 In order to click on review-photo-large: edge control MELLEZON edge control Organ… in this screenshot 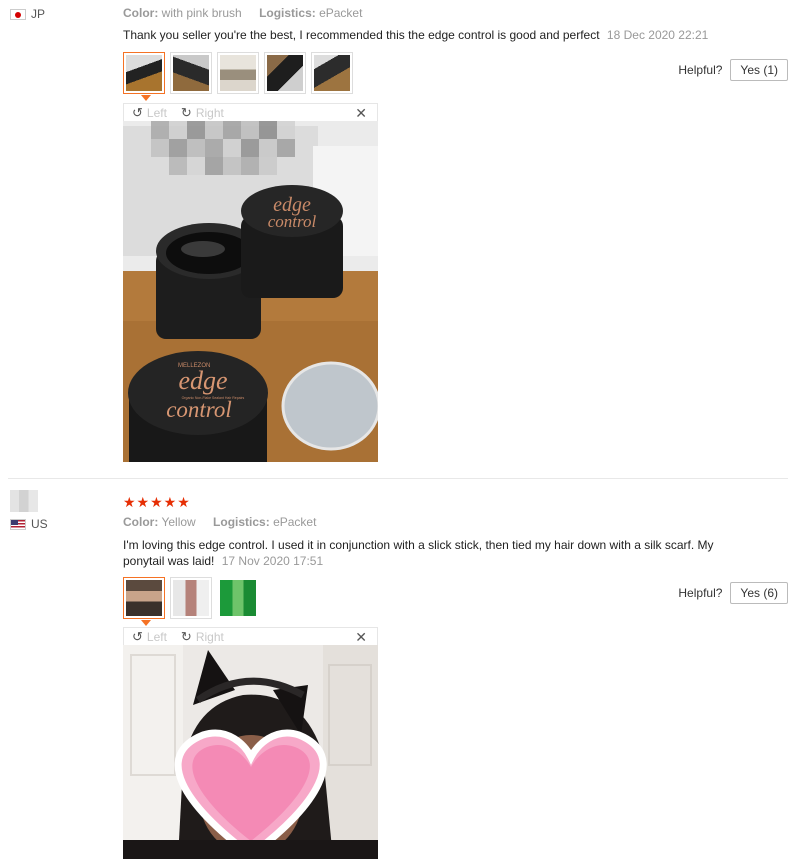, I will do `click(250, 291)`.